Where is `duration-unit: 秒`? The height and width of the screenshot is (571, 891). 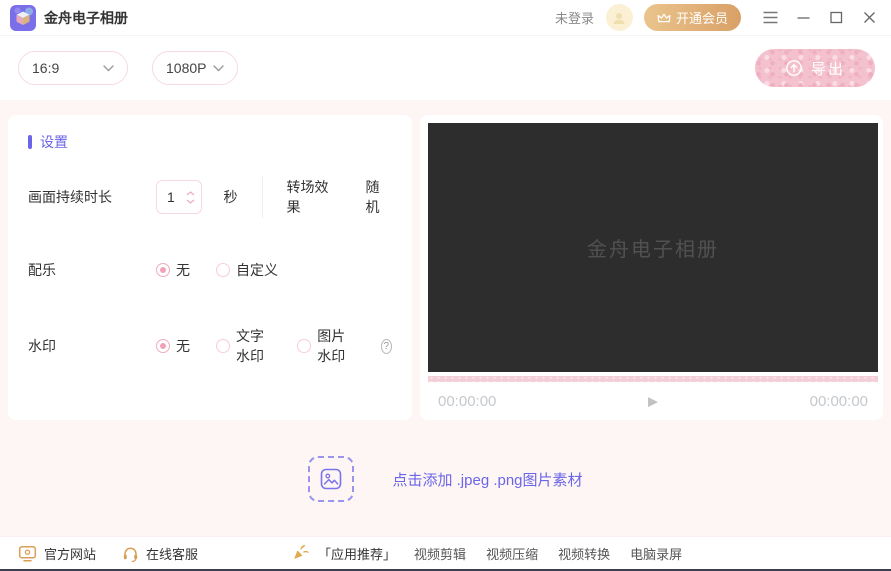
duration-unit: 秒 is located at coordinates (230, 197).